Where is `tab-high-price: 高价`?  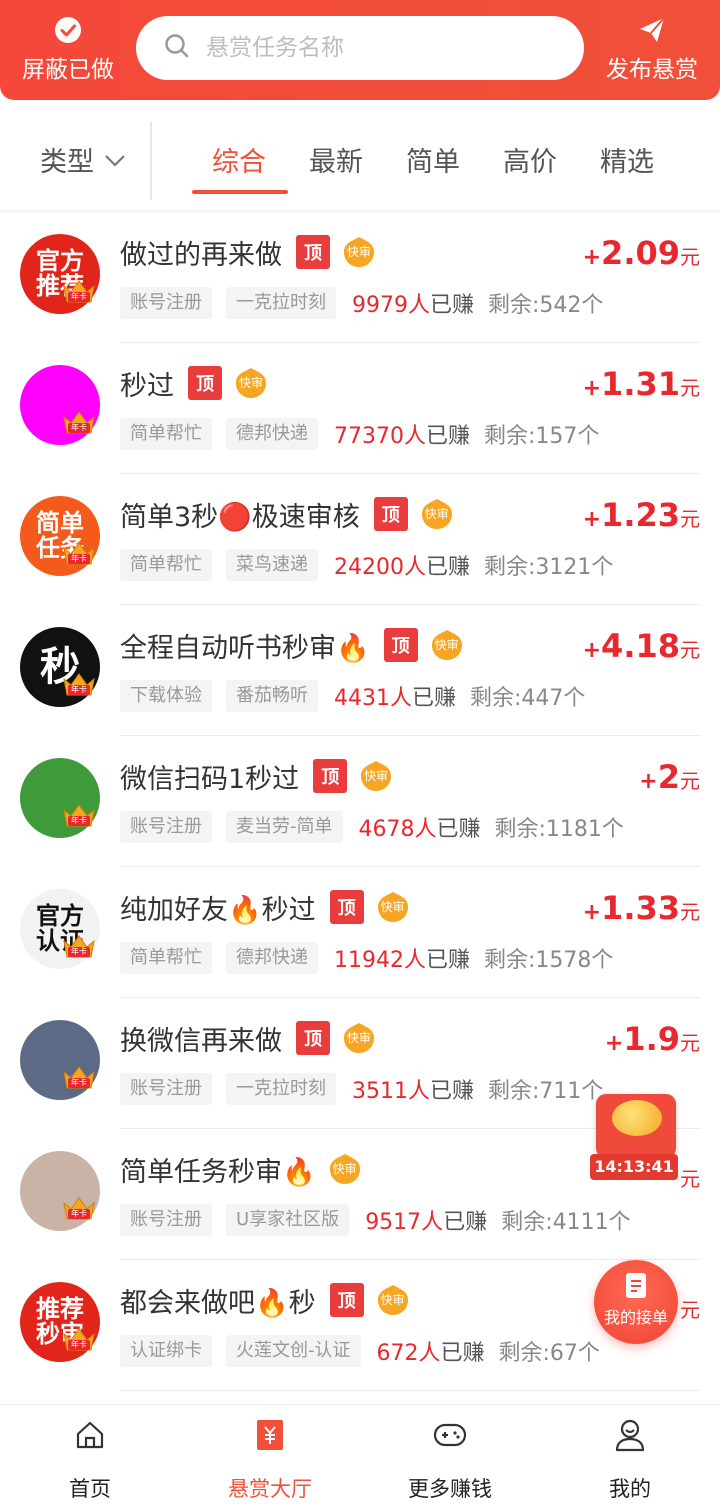
tab-high-price: 高价 is located at coordinates (530, 159).